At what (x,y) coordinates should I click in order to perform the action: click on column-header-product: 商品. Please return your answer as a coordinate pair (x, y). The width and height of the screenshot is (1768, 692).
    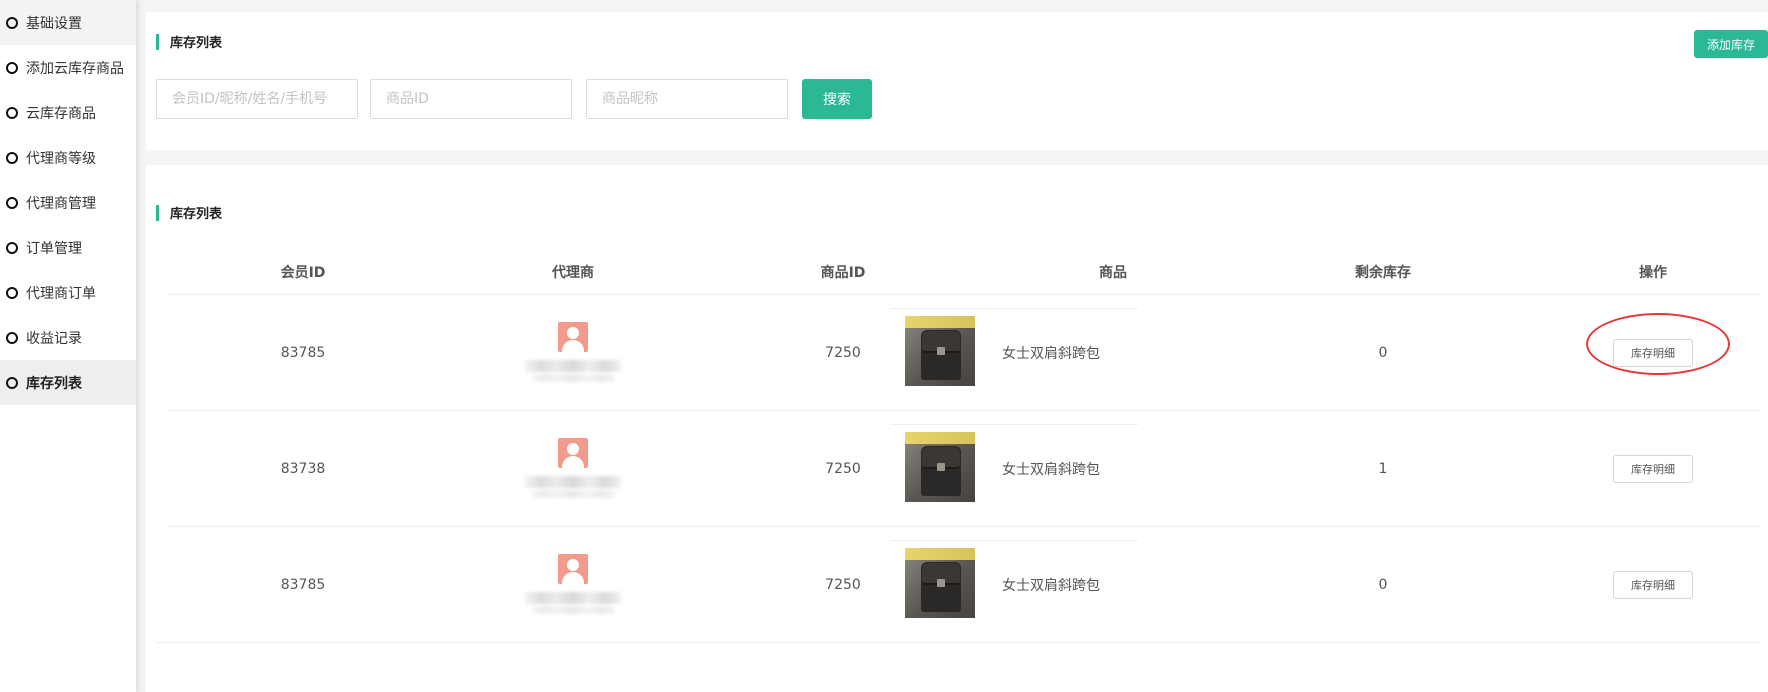
    Looking at the image, I should click on (1113, 272).